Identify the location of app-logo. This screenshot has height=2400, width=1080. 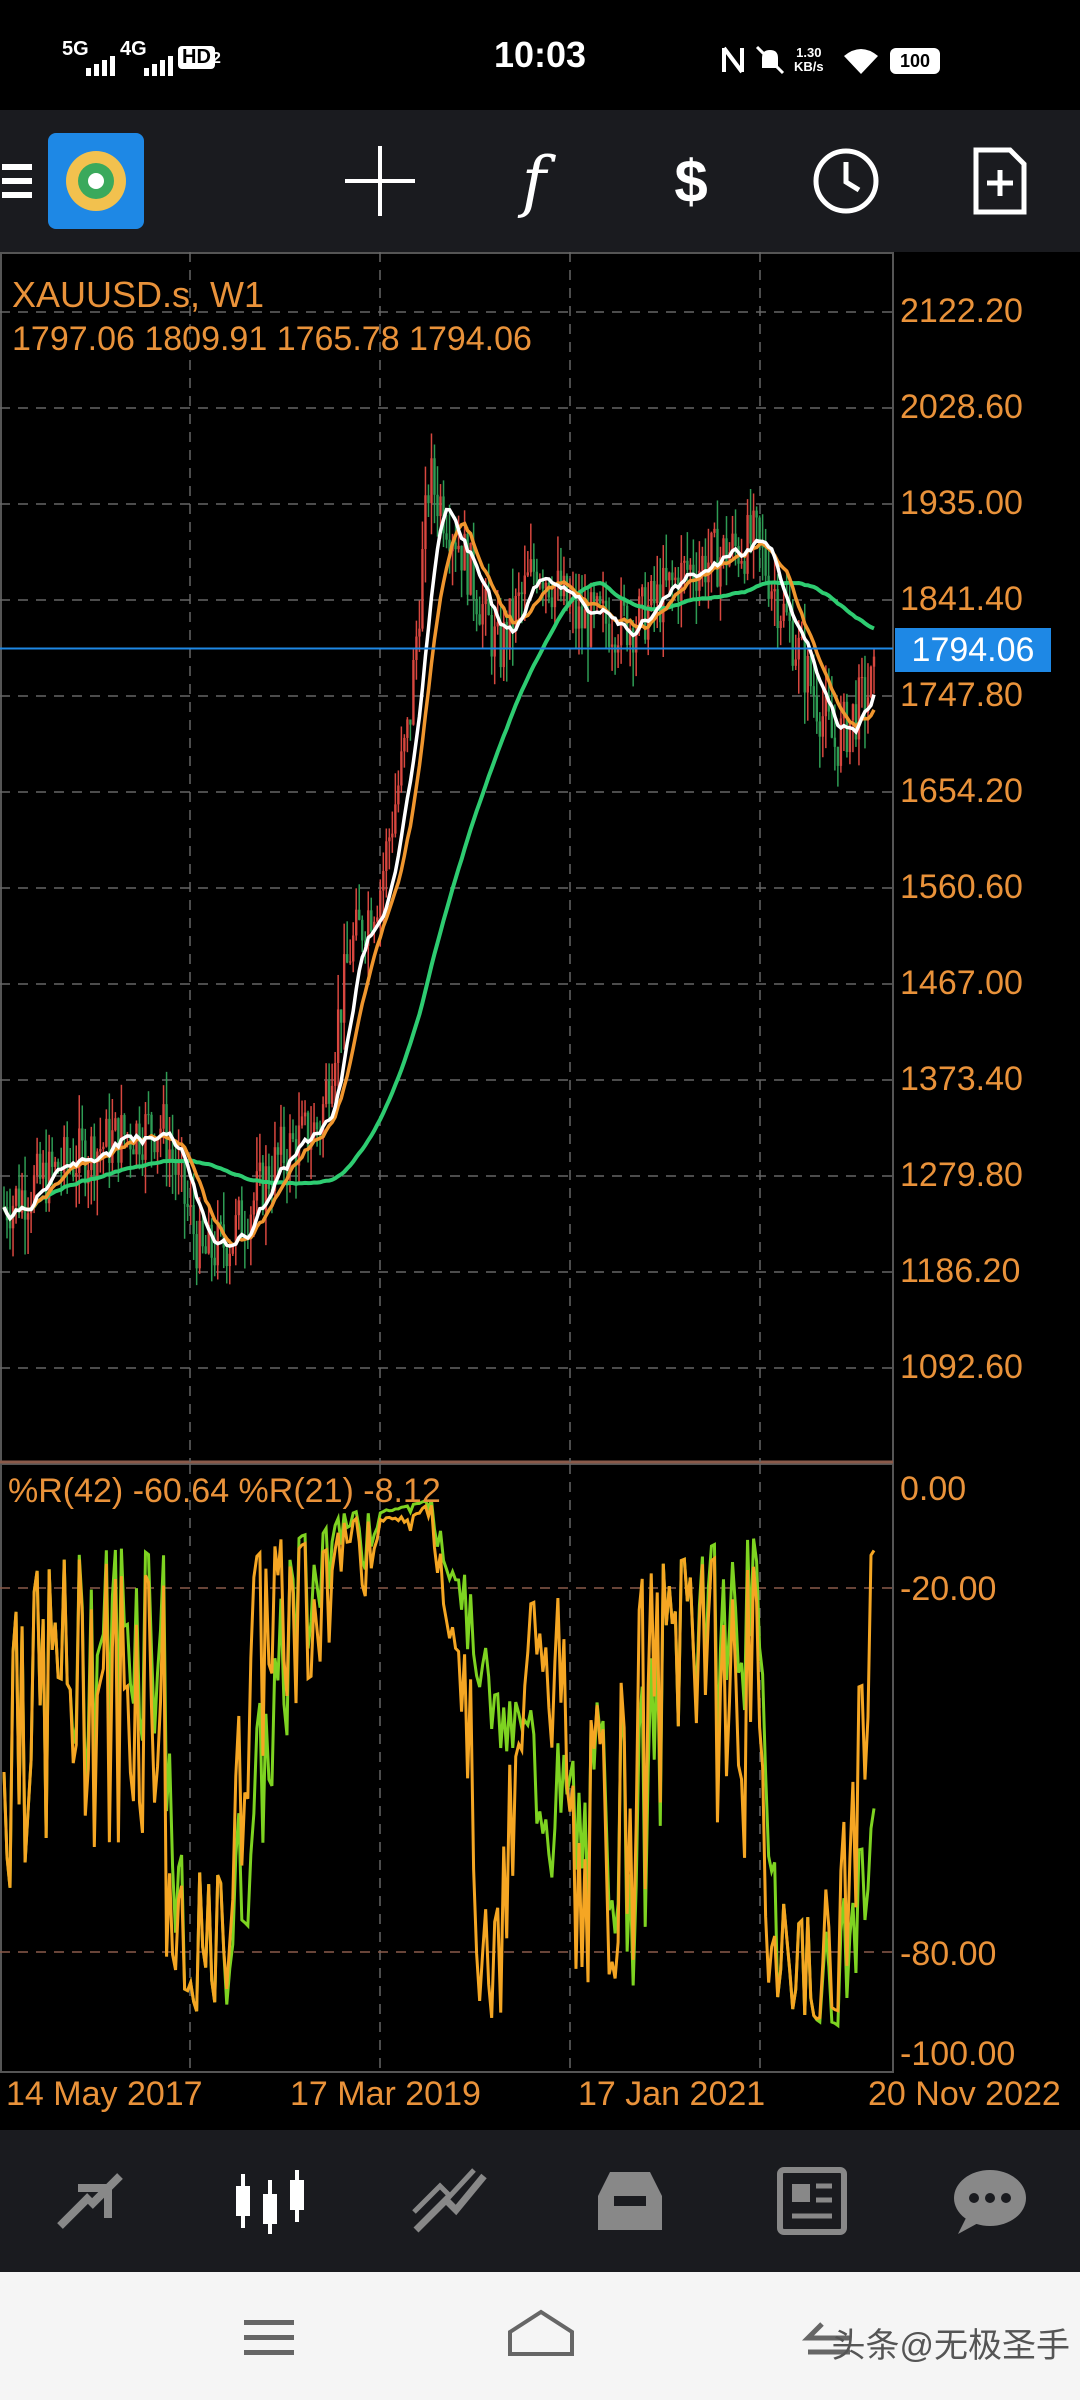
(96, 181).